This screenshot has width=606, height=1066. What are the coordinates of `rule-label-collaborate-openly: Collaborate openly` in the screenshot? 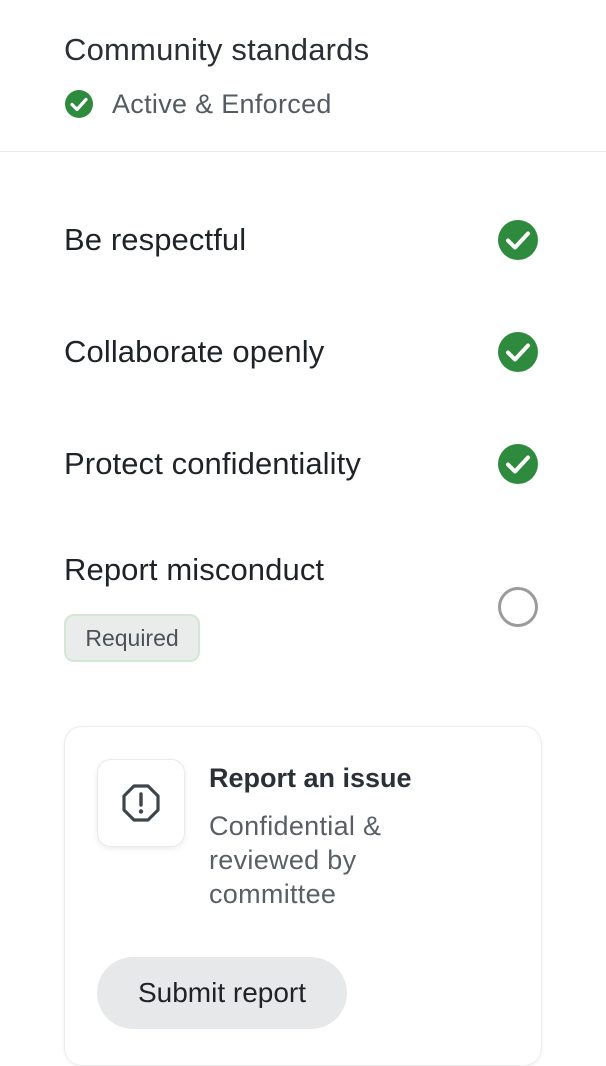 It's located at (194, 351).